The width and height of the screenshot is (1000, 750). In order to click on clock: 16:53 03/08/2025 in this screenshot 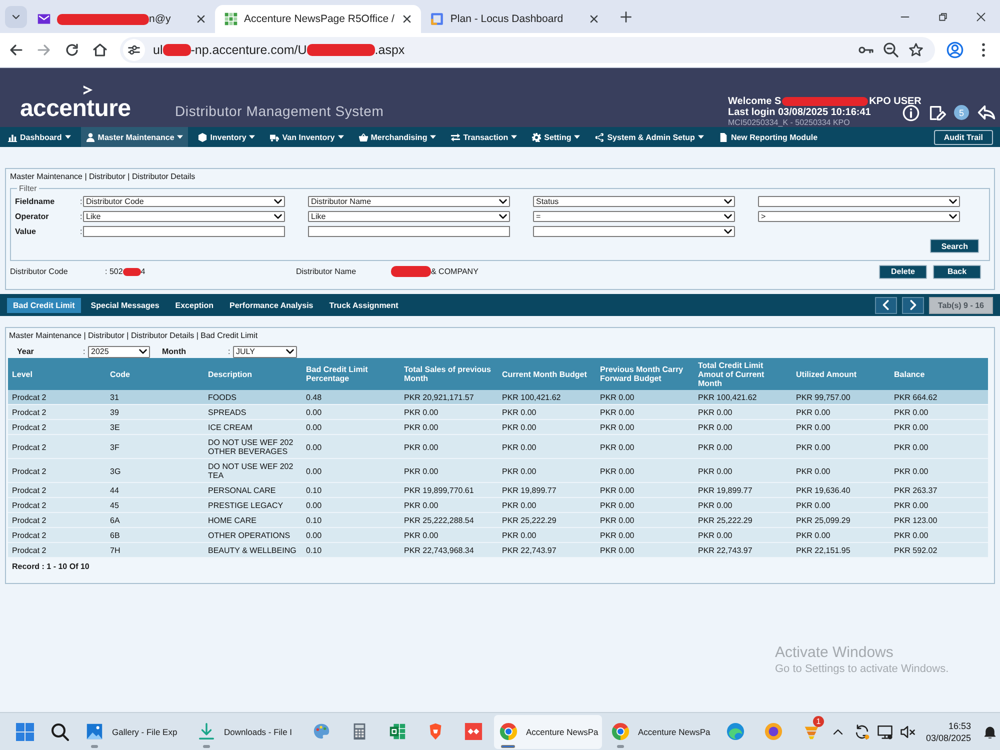, I will do `click(950, 732)`.